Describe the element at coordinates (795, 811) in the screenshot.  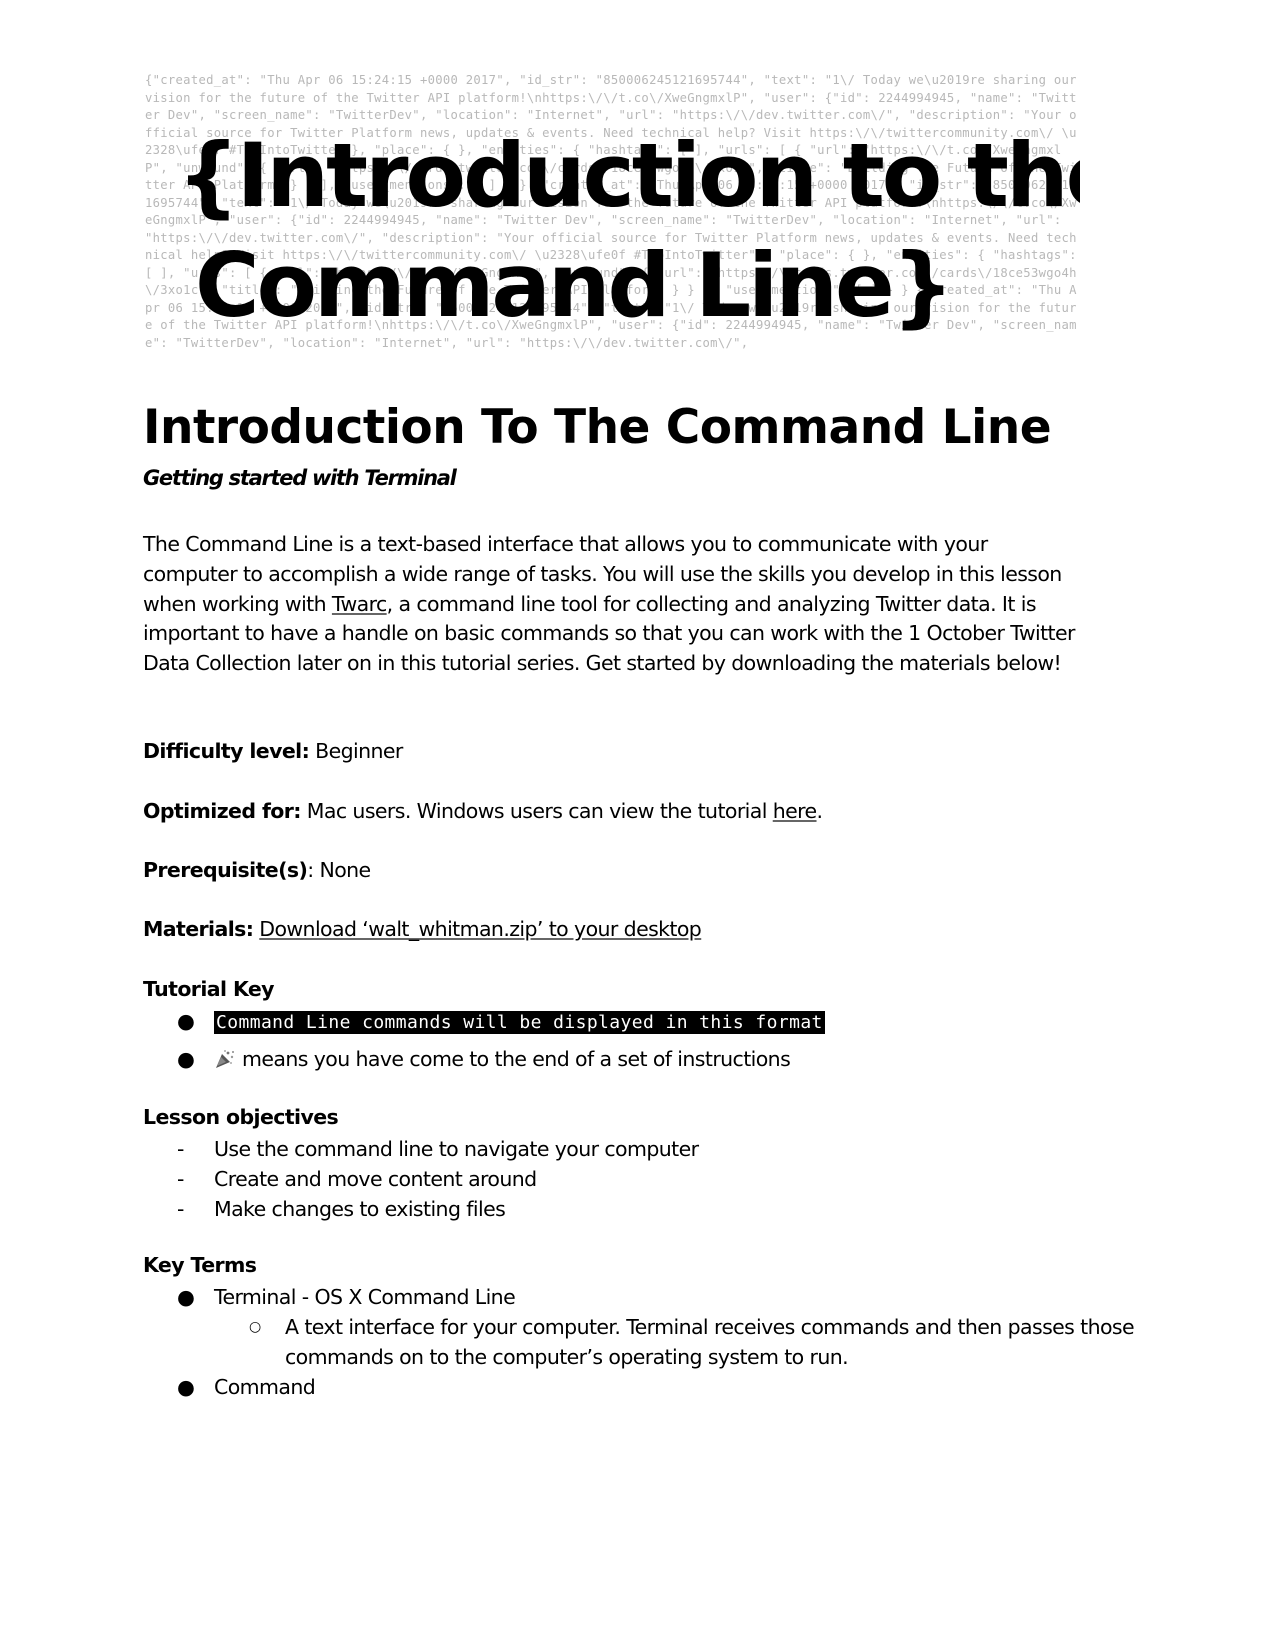
I see `windows-tutorial-link: here` at that location.